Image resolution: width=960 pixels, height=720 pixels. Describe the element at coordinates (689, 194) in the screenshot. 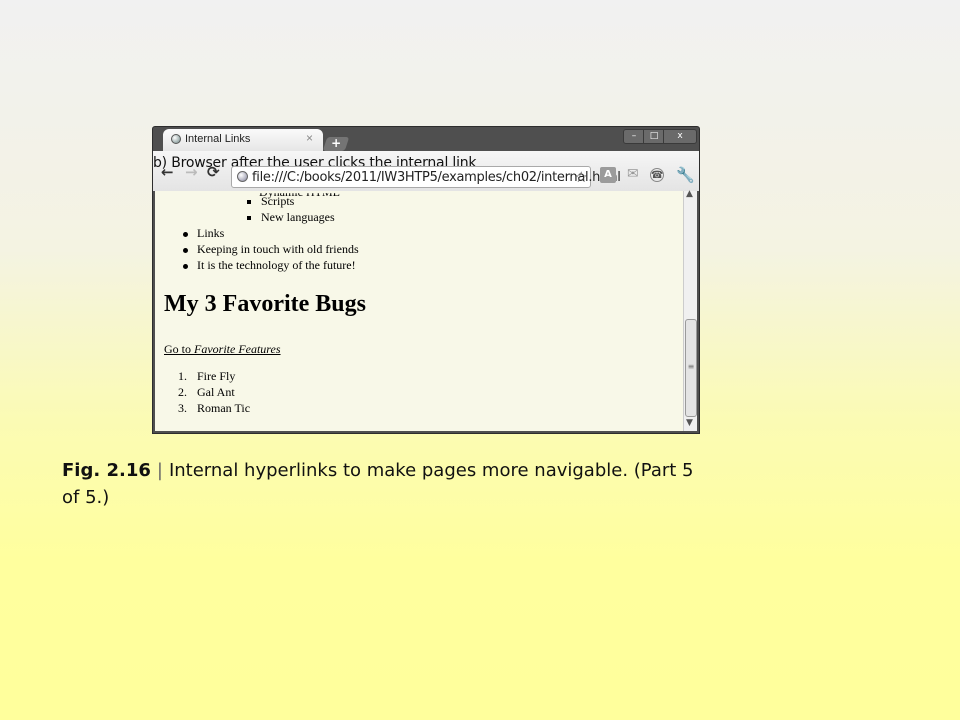

I see `scroll-up-arrow-icon: ▲` at that location.